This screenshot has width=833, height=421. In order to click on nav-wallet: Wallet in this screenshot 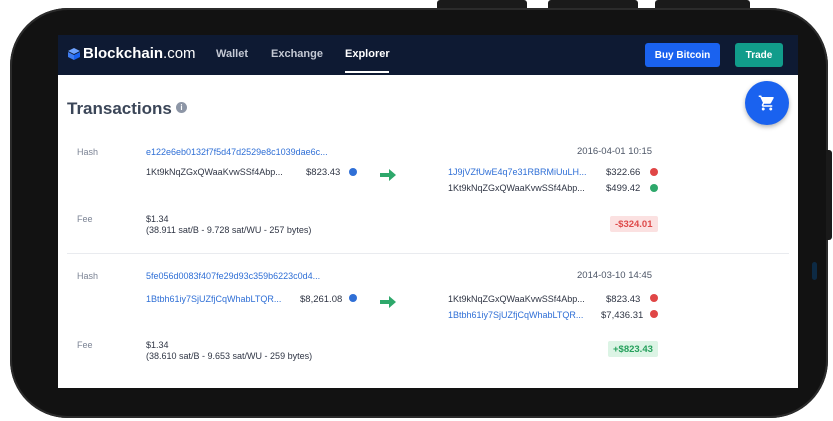, I will do `click(232, 54)`.